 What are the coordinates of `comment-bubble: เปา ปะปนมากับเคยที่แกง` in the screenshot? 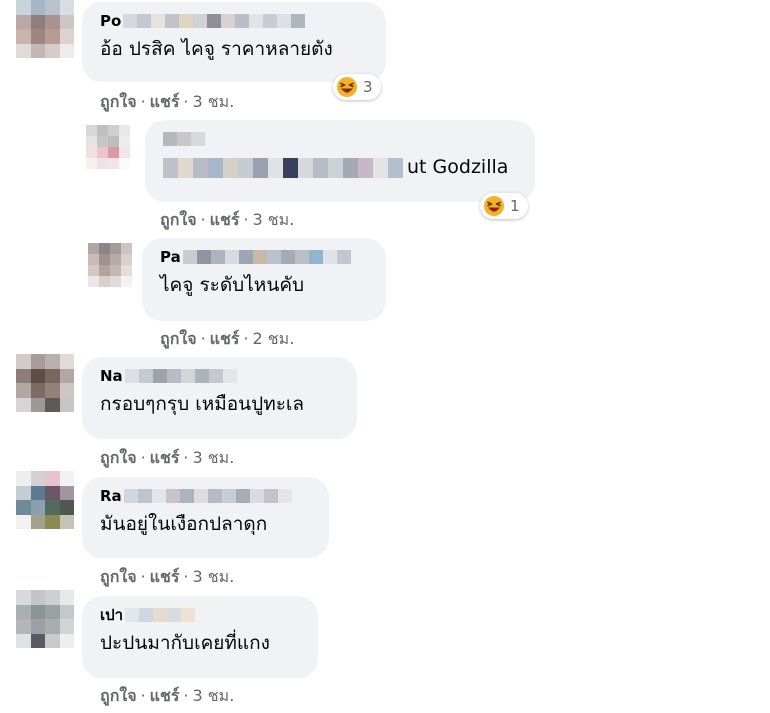 It's located at (200, 637).